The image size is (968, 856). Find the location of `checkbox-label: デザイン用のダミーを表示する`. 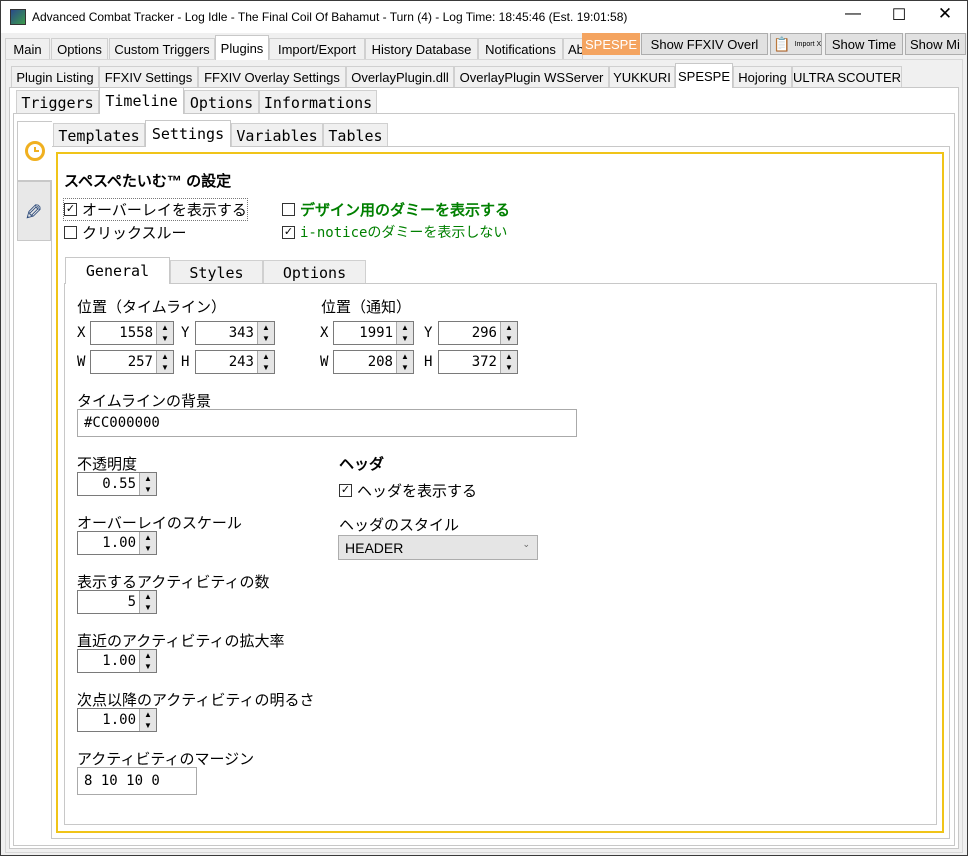

checkbox-label: デザイン用のダミーを表示する is located at coordinates (405, 210).